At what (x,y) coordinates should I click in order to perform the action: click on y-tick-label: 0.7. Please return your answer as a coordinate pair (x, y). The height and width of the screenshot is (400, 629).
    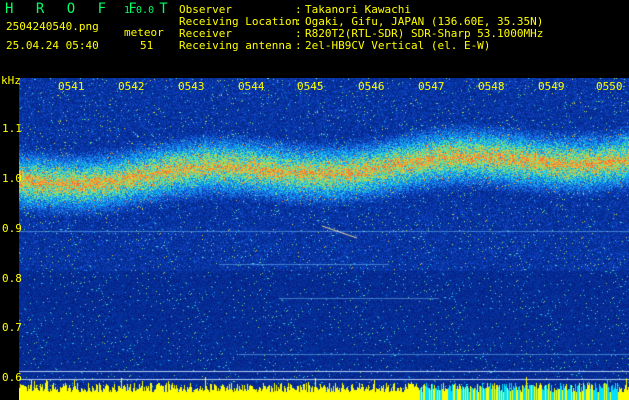
    Looking at the image, I should click on (12, 327).